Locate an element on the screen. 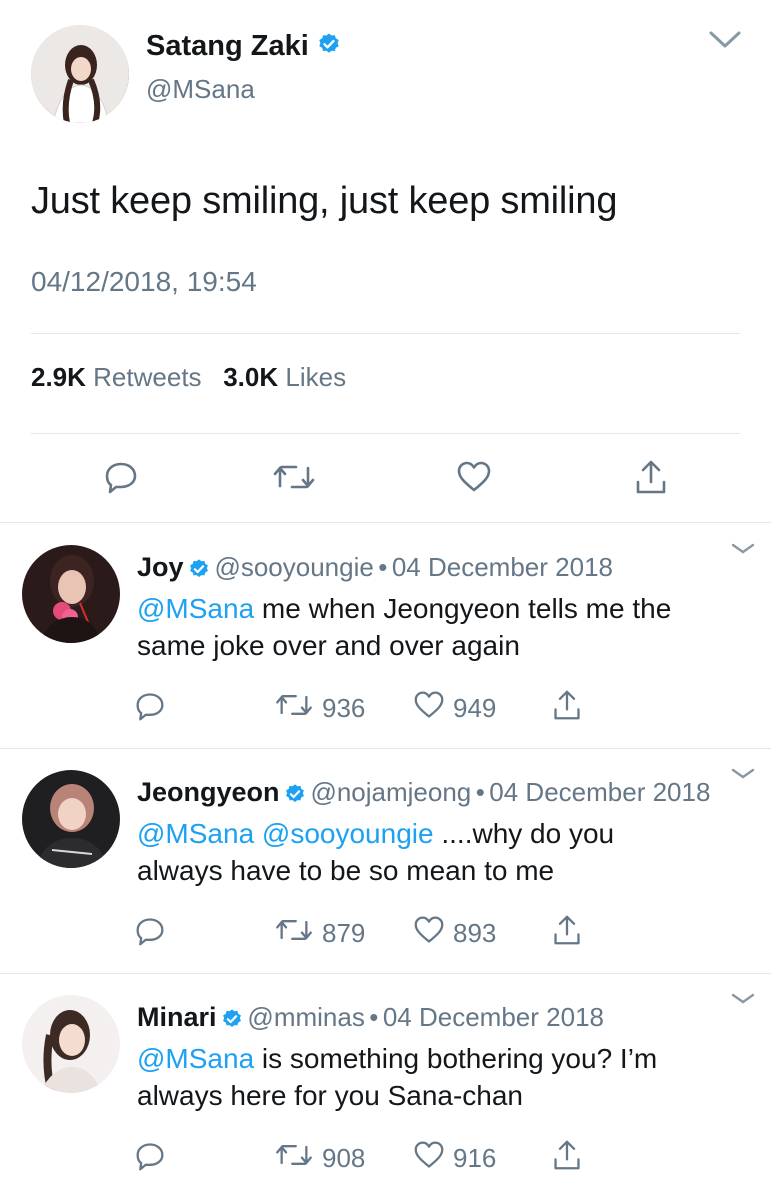 The image size is (771, 1200). engagement-stats: 2.9K Retweets 3.0K Likes is located at coordinates (188, 377).